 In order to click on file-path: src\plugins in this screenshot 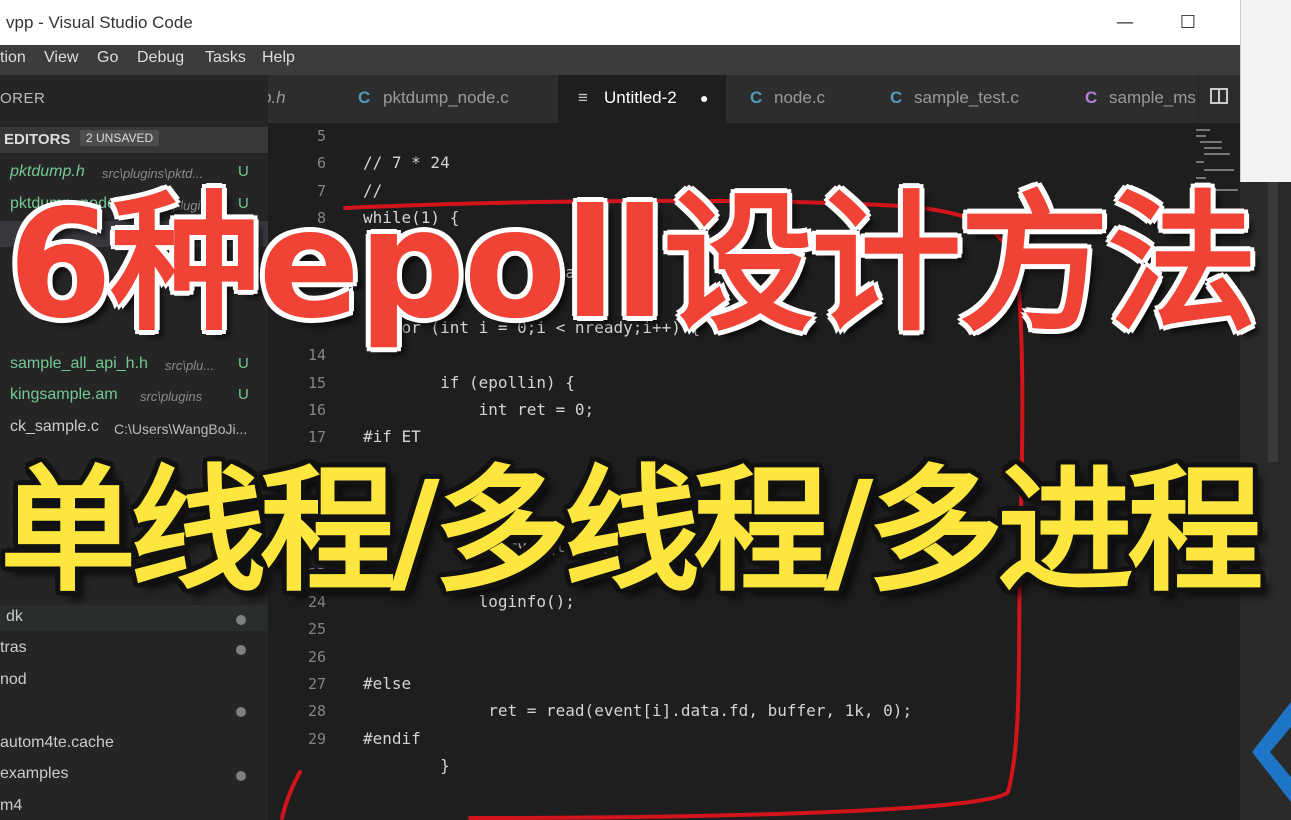, I will do `click(171, 396)`.